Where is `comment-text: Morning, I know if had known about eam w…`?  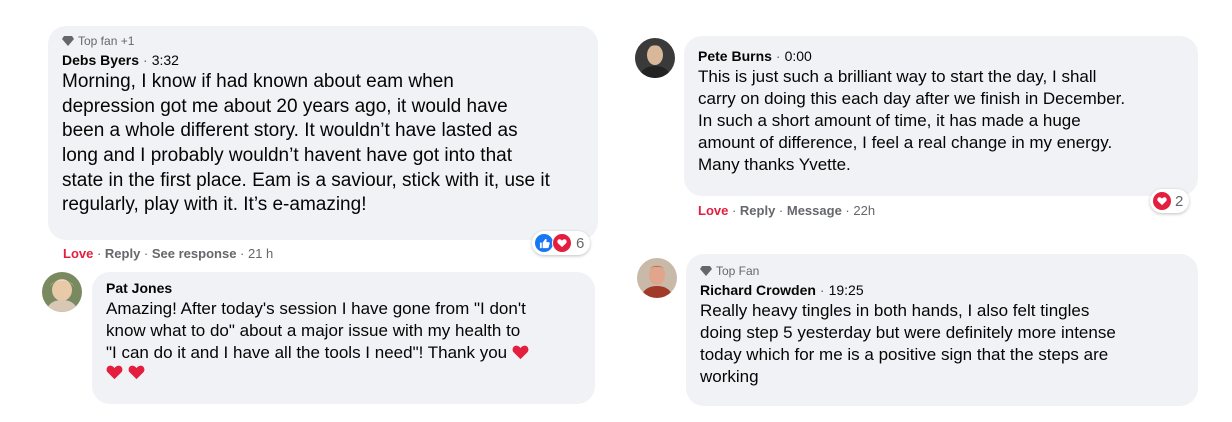
comment-text: Morning, I know if had known about eam w… is located at coordinates (324, 144).